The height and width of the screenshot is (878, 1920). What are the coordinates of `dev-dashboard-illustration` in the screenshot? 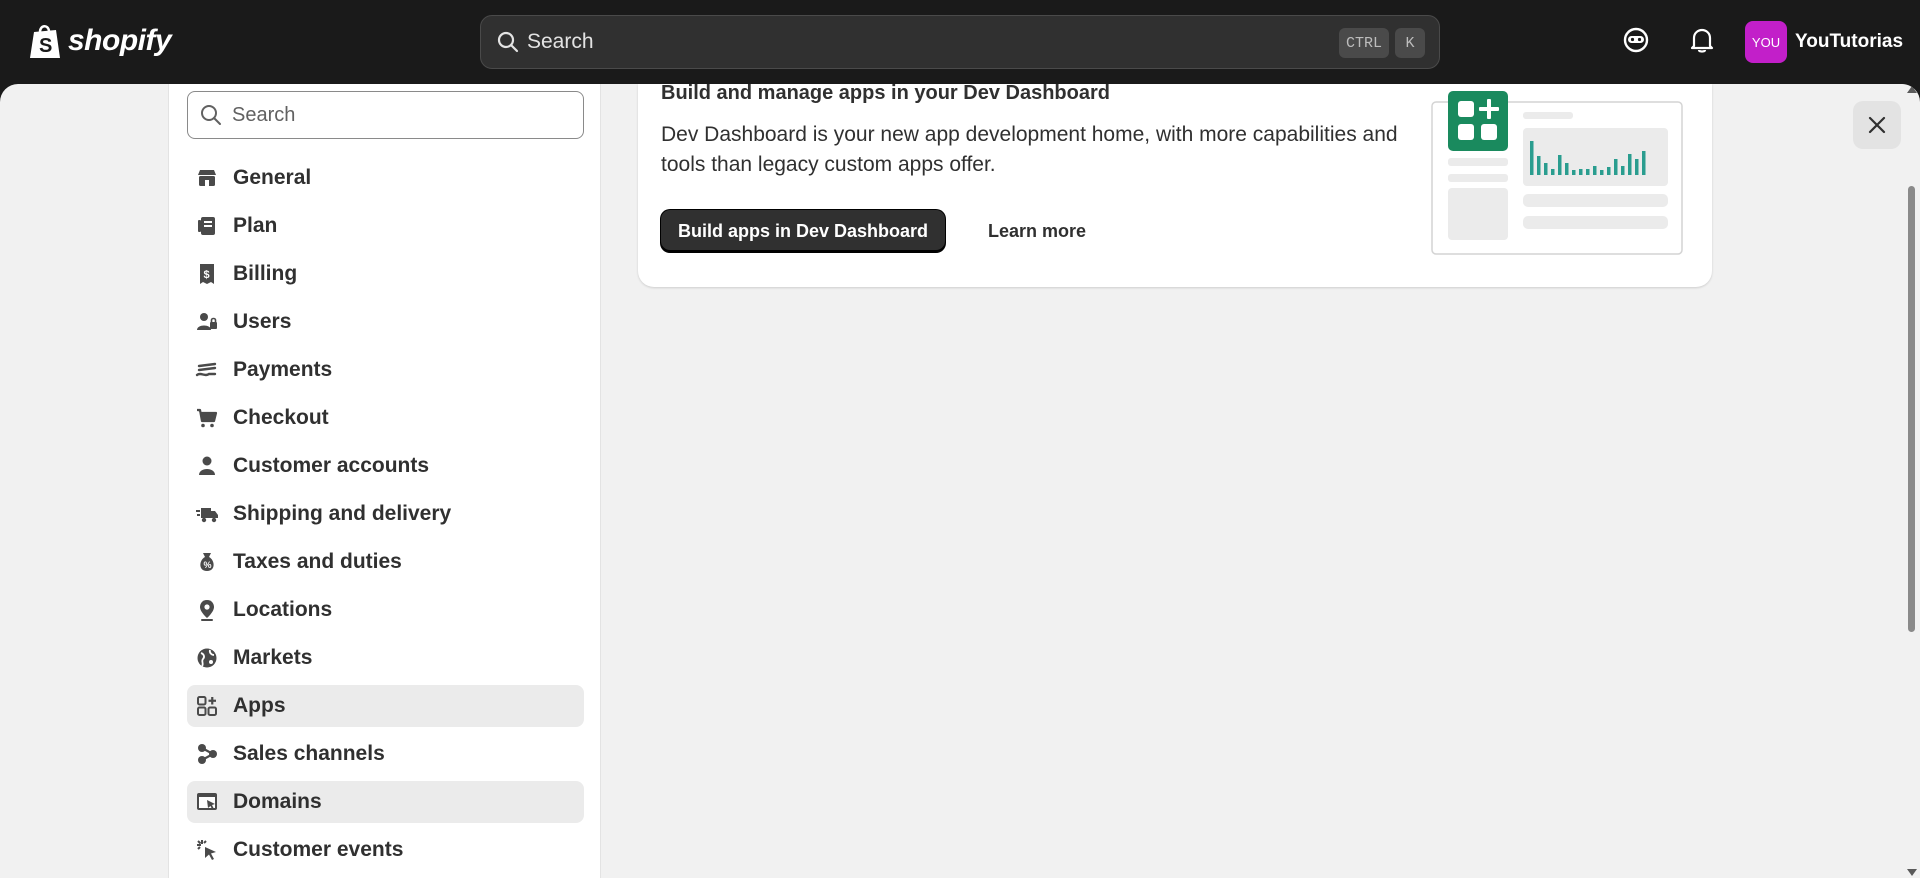 It's located at (1557, 173).